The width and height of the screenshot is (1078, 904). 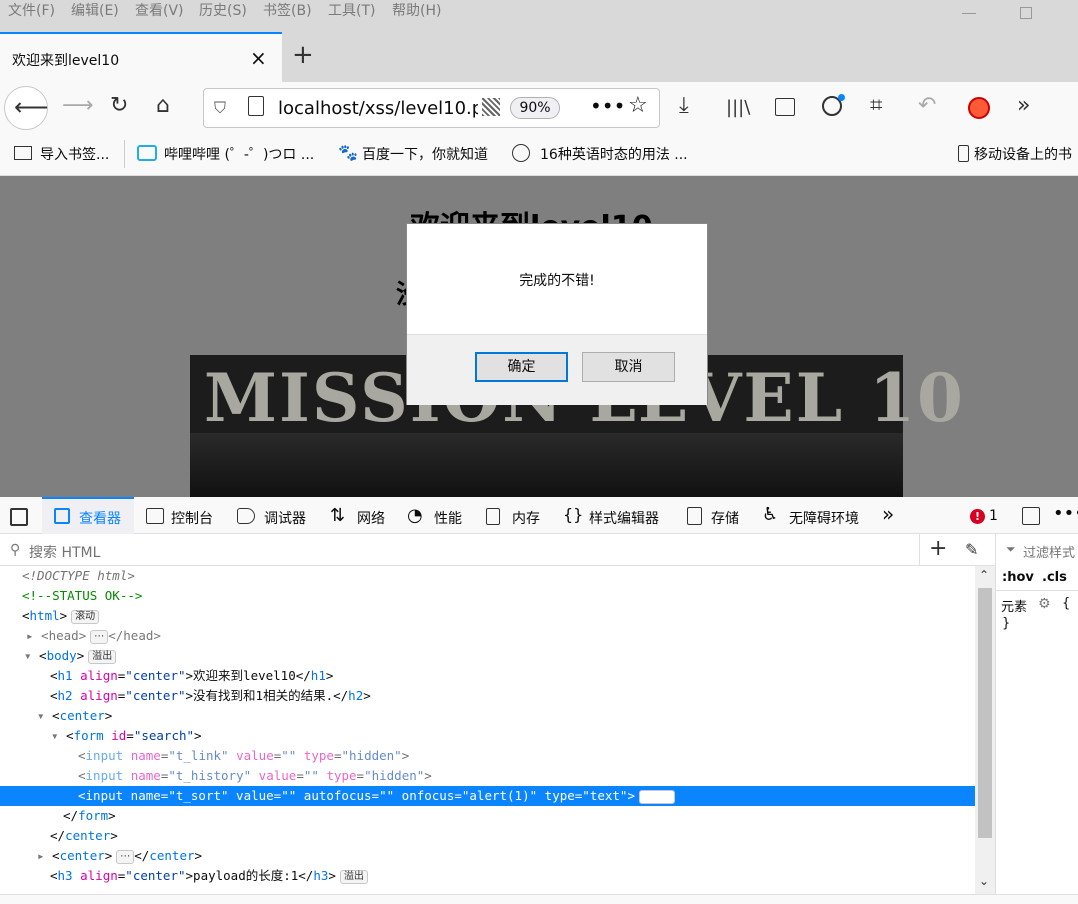 I want to click on attr-value: "", so click(x=289, y=755).